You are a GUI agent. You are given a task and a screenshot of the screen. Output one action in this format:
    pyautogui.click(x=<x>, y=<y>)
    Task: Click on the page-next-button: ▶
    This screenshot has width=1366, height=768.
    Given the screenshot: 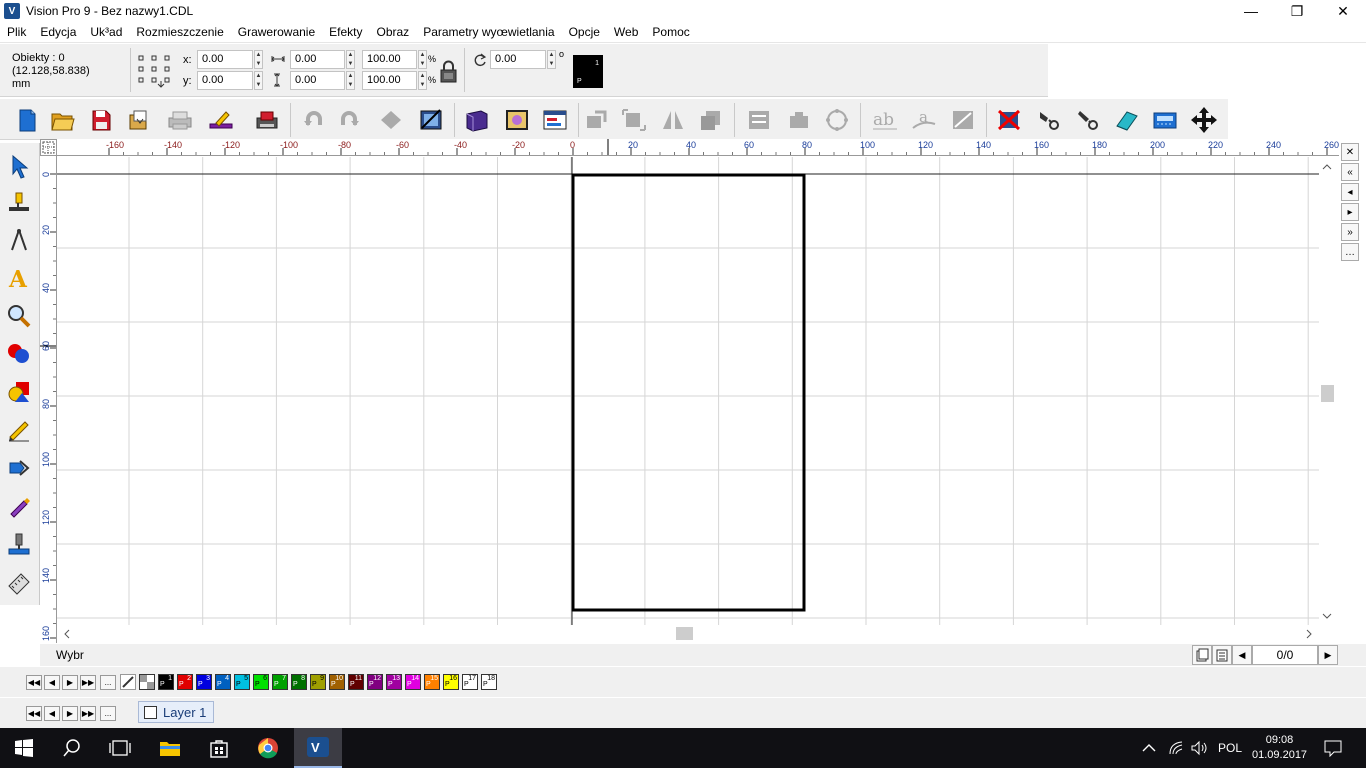 What is the action you would take?
    pyautogui.click(x=1328, y=655)
    